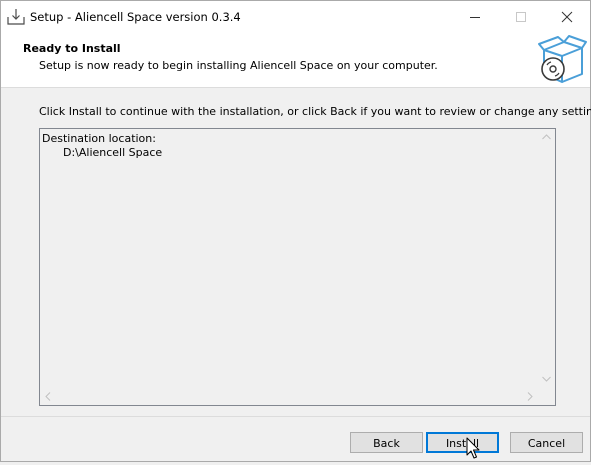  I want to click on chevron-down-icon, so click(546, 379).